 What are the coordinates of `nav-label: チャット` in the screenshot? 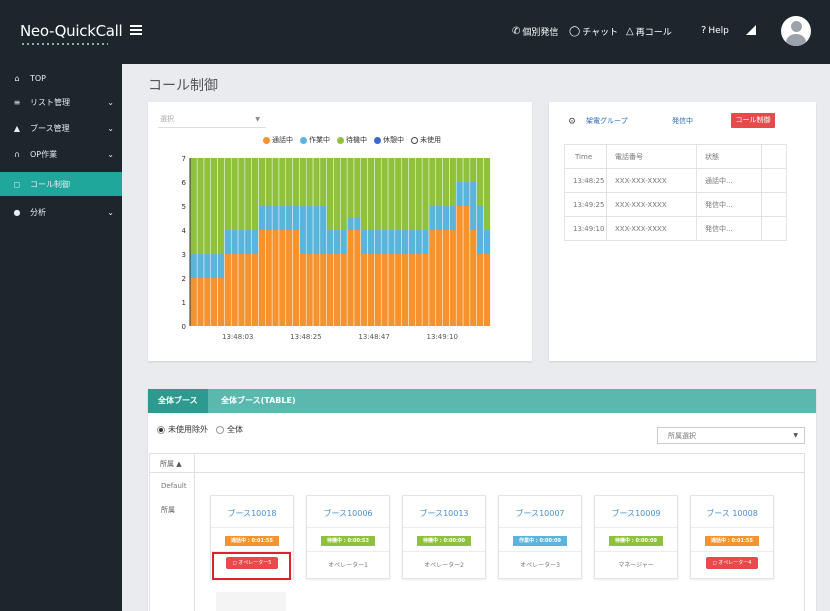 It's located at (600, 33).